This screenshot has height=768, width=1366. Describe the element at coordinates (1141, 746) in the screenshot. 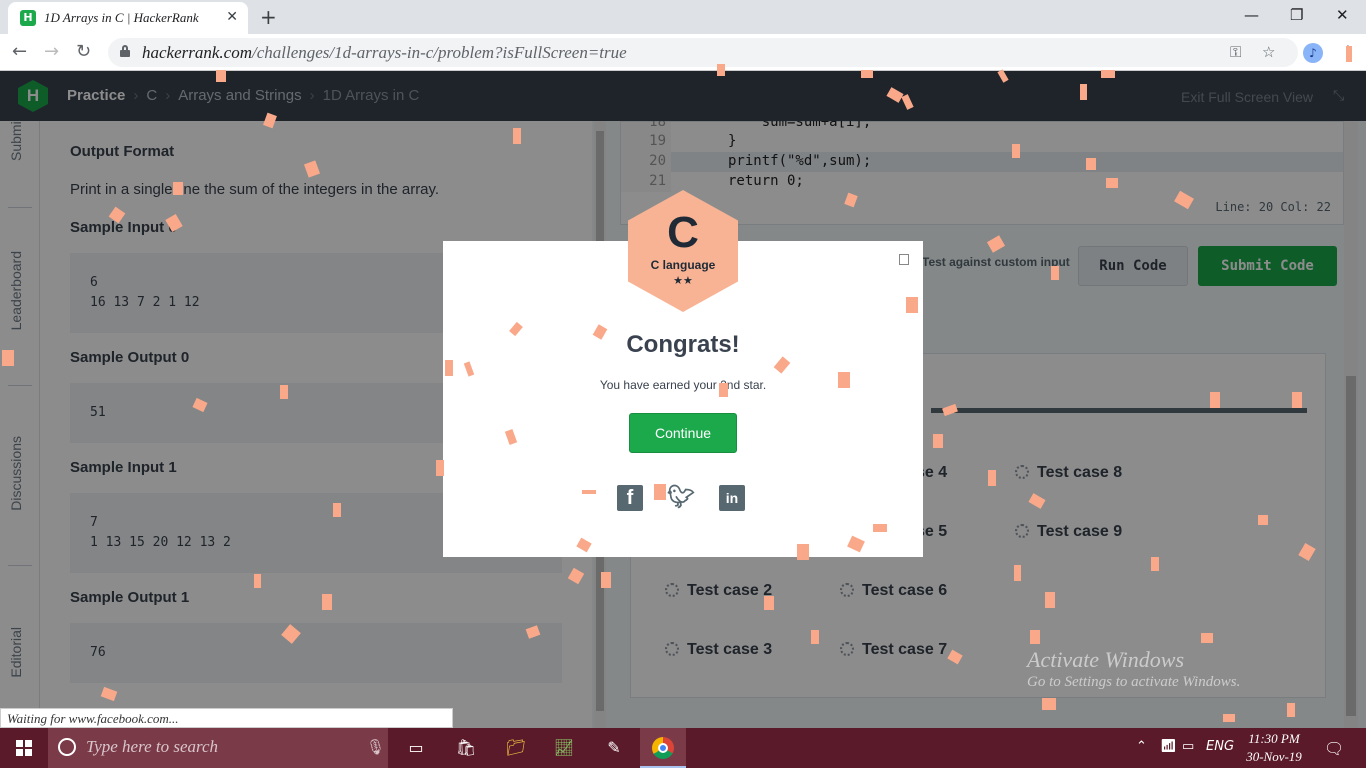

I see `tray-chevron-icon: ⌃` at that location.